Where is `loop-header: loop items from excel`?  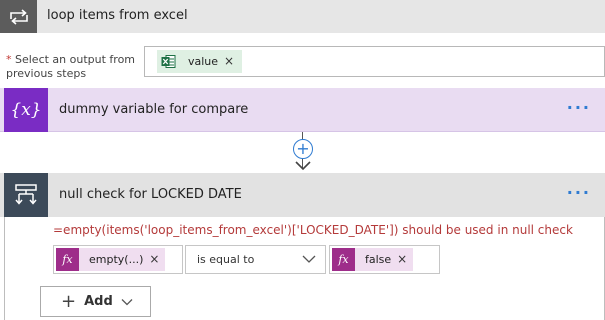
loop-header: loop items from excel is located at coordinates (302, 16).